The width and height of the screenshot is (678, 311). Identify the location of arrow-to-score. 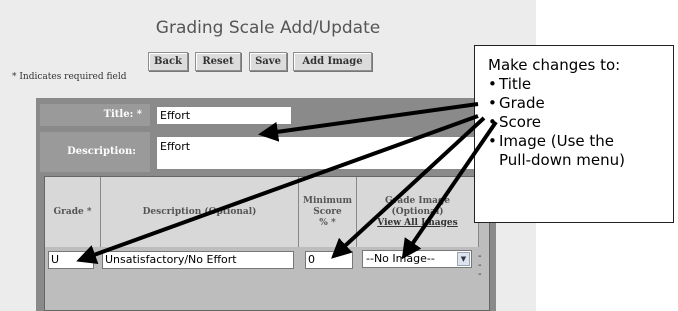
(408, 187).